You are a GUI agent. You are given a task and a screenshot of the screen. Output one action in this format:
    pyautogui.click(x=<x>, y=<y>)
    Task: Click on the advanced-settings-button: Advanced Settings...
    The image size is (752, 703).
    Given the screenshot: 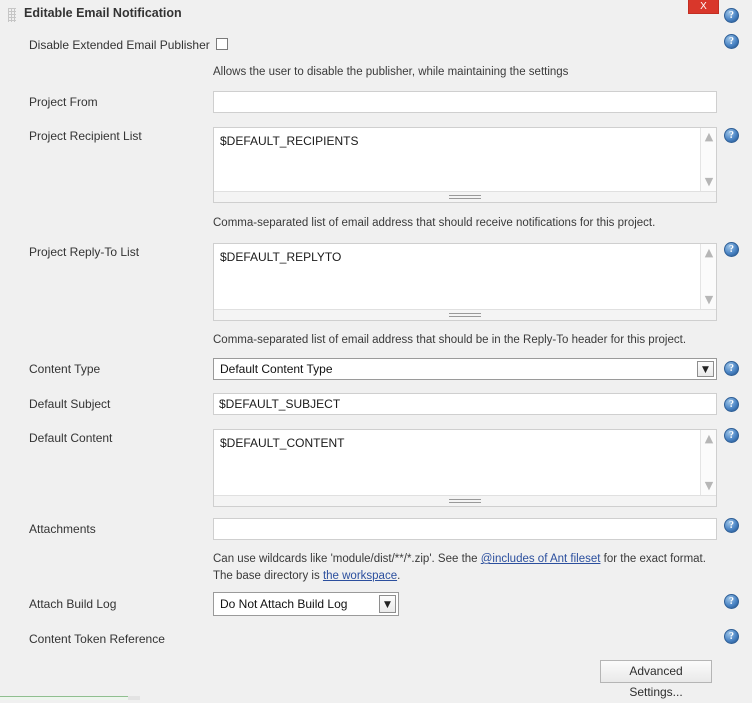 What is the action you would take?
    pyautogui.click(x=656, y=679)
    